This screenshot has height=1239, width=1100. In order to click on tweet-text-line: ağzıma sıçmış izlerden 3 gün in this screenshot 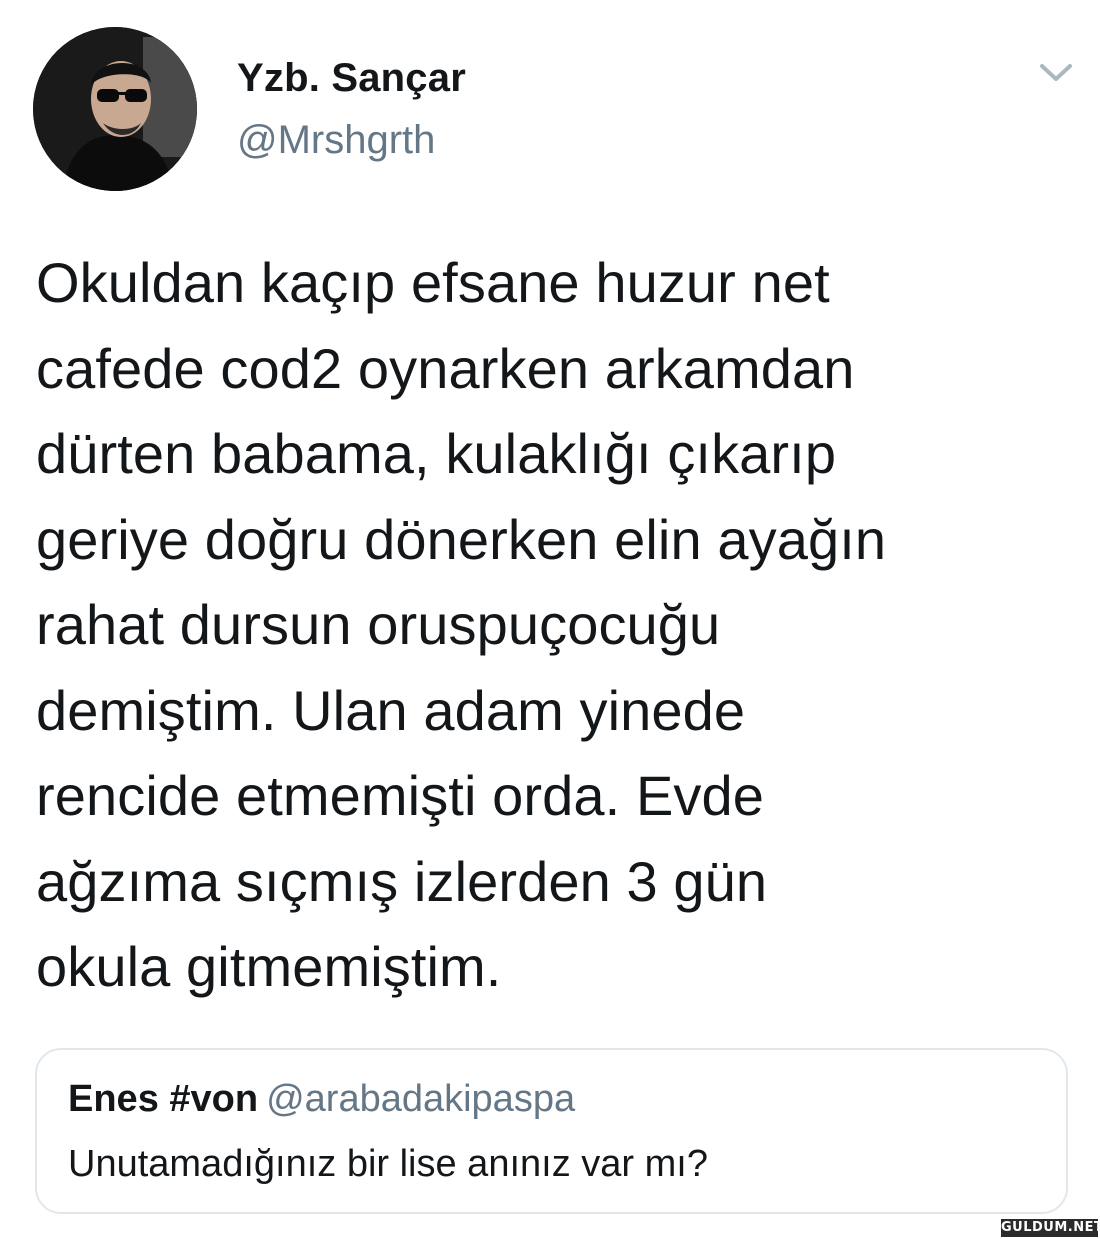, I will do `click(402, 881)`.